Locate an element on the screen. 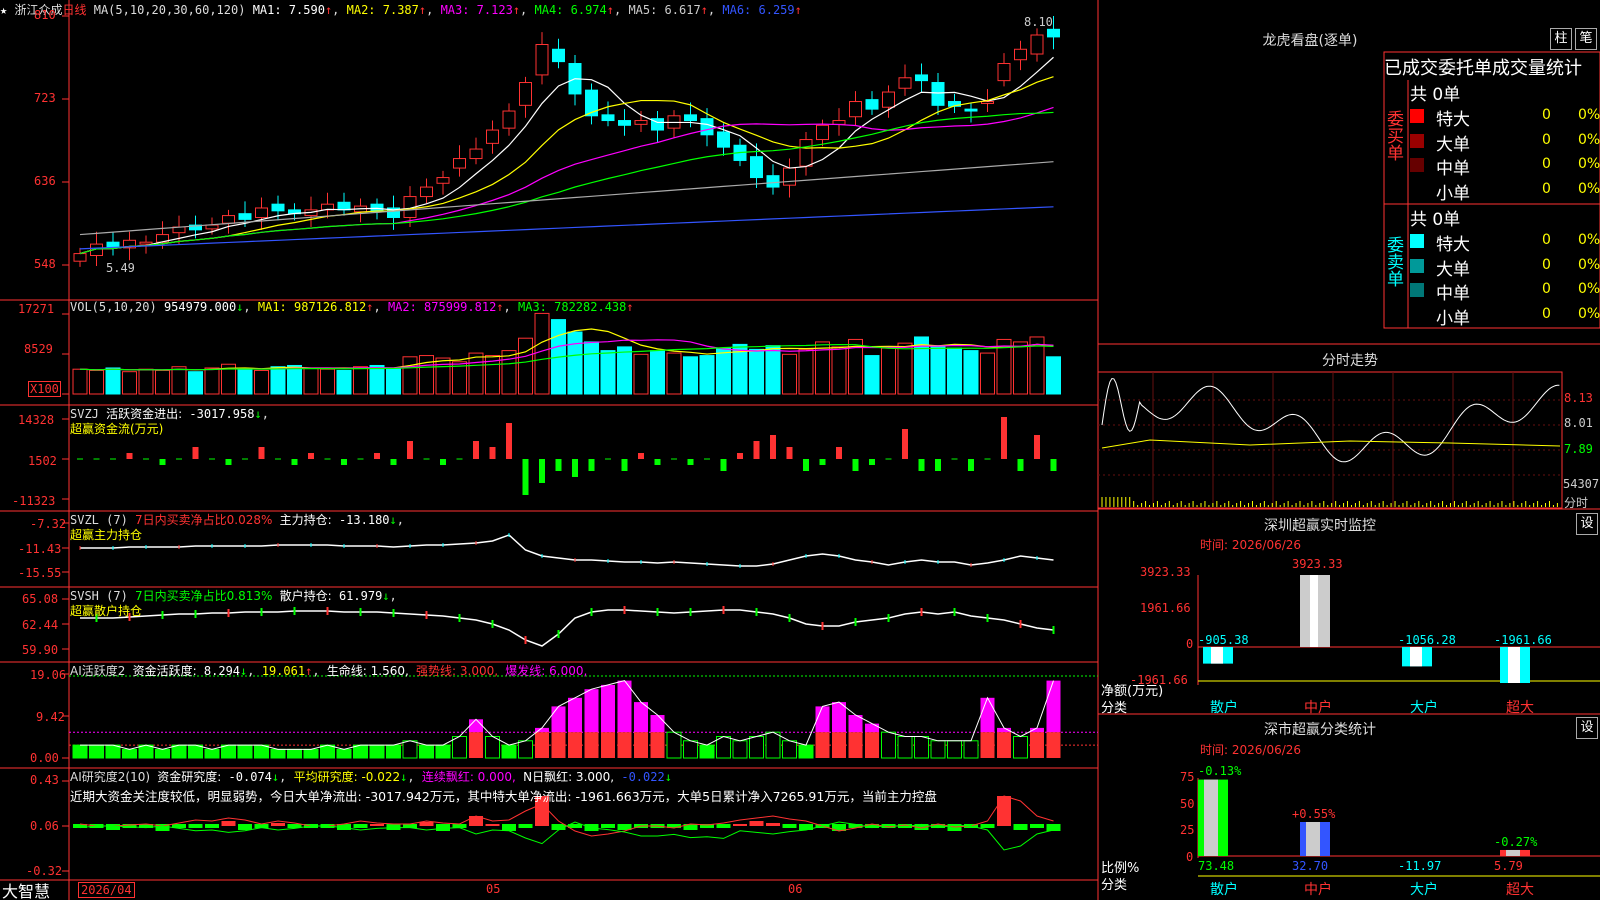 The width and height of the screenshot is (1600, 900). ma2-value: MA2: 7.387 is located at coordinates (382, 10).